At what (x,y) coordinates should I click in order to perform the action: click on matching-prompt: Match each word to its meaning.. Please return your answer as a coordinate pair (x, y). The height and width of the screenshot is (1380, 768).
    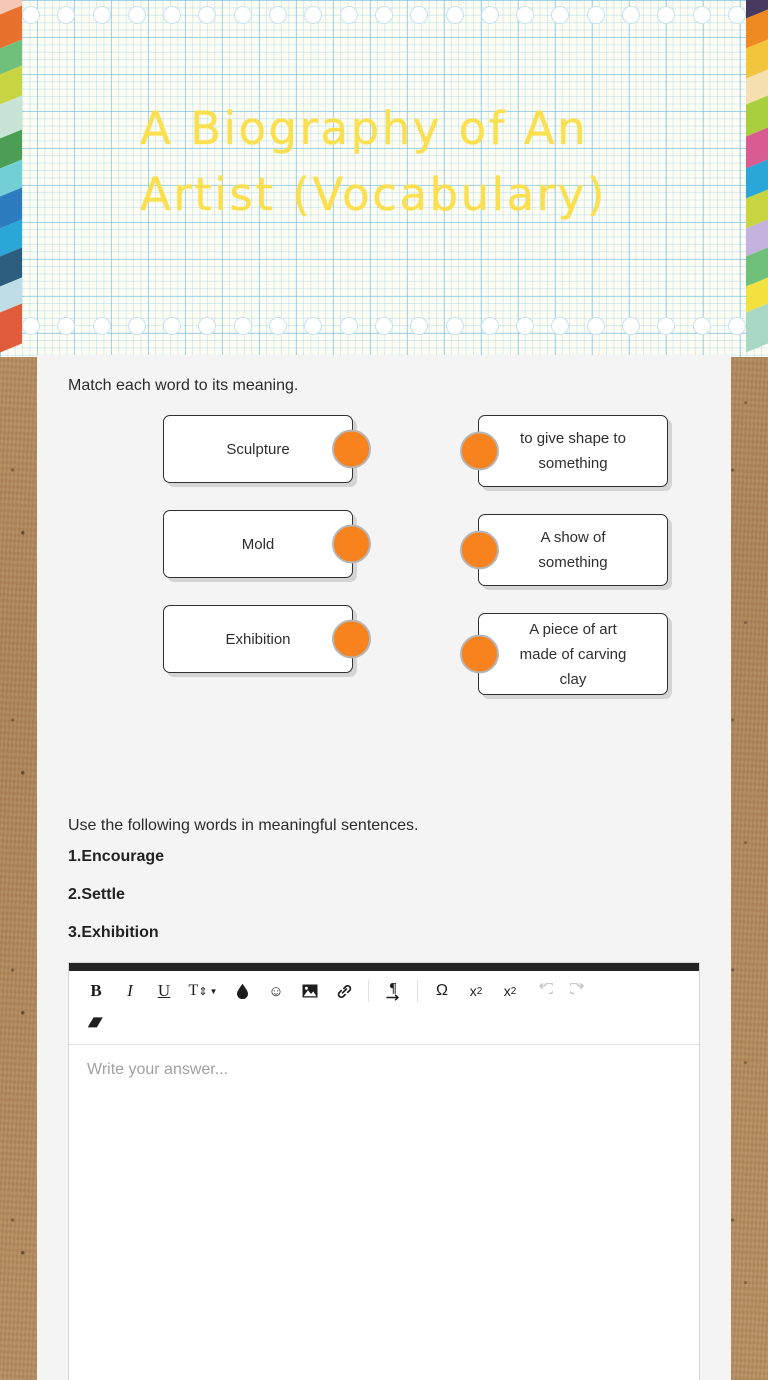
    Looking at the image, I should click on (183, 385).